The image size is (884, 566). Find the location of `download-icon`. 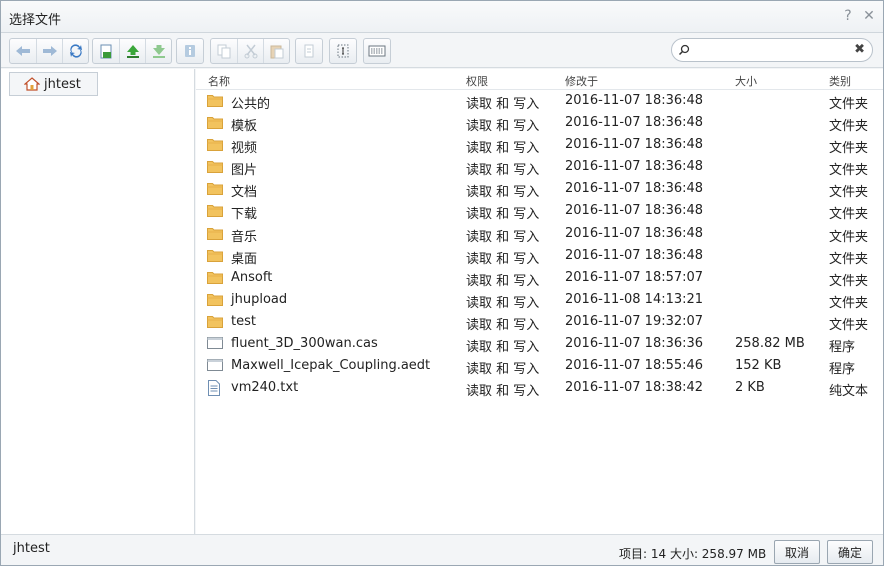

download-icon is located at coordinates (158, 51).